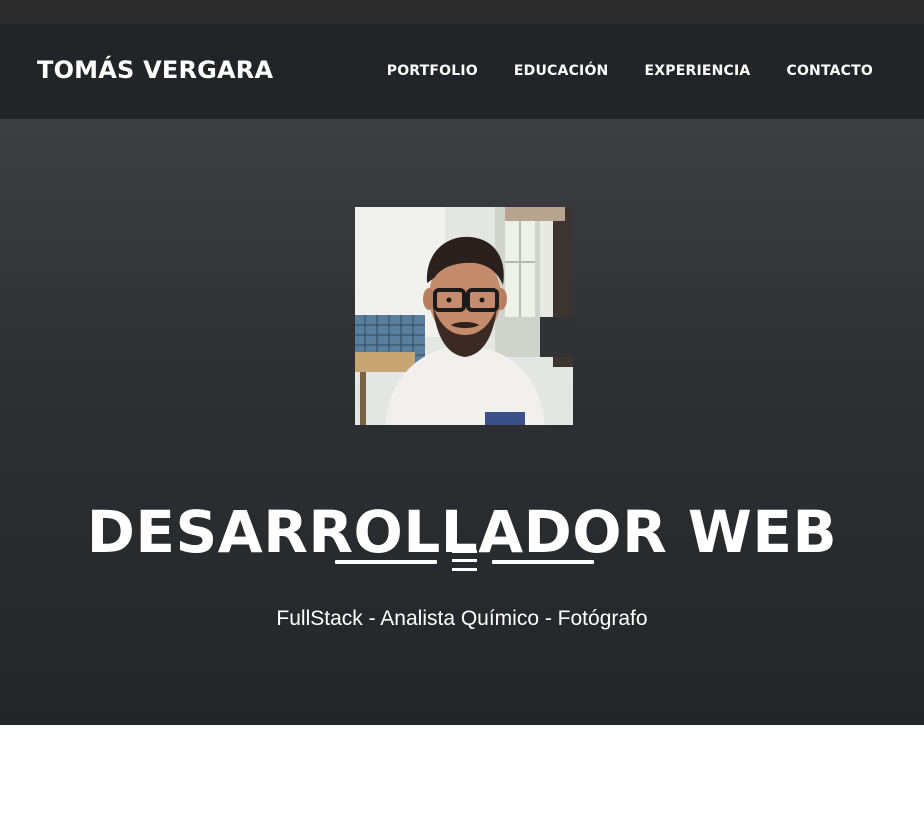 This screenshot has height=815, width=924. I want to click on browser-top-strip, so click(462, 12).